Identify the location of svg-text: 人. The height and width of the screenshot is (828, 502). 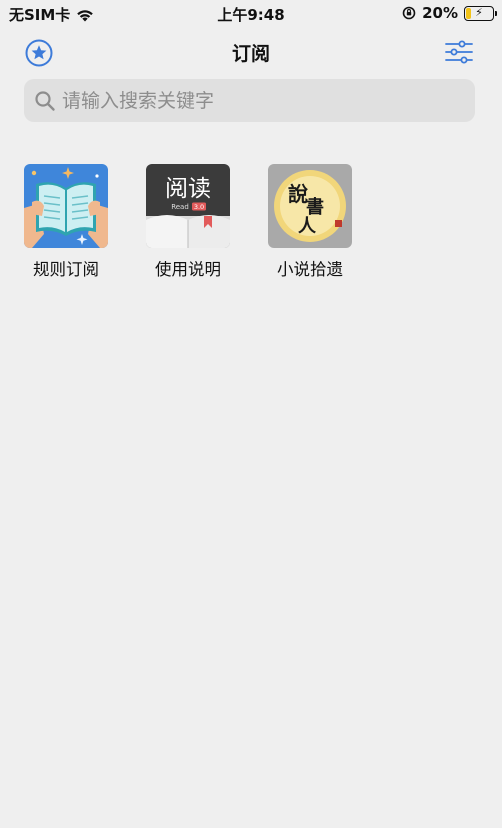
(307, 226).